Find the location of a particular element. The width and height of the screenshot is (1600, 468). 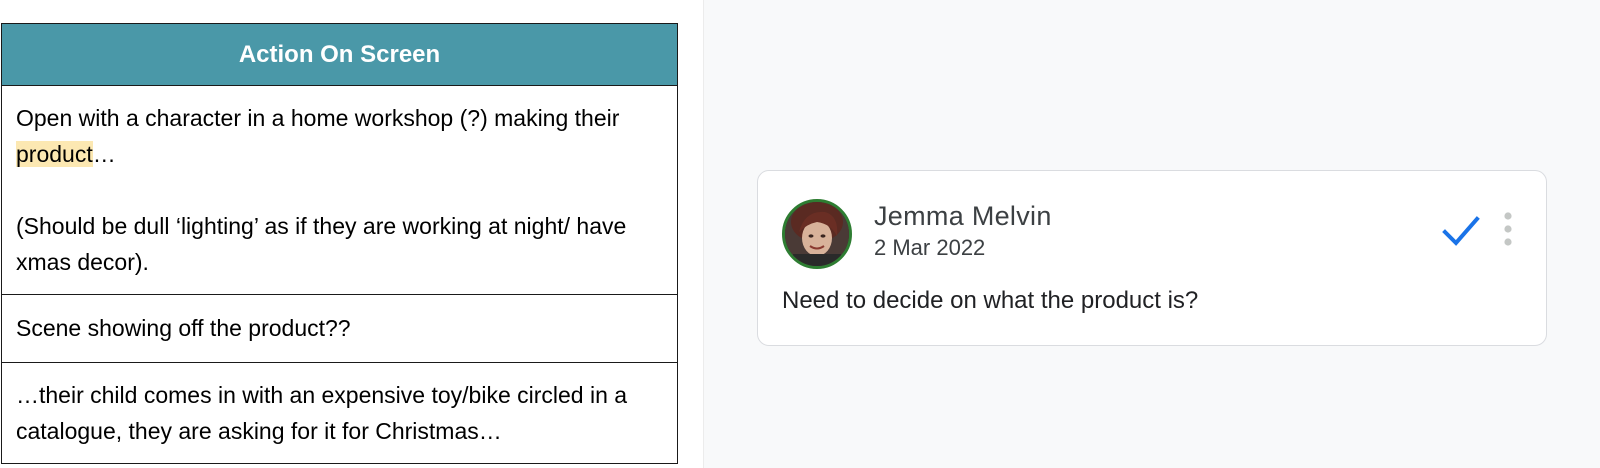

table-row: Scene showing off the product?? is located at coordinates (339, 328).